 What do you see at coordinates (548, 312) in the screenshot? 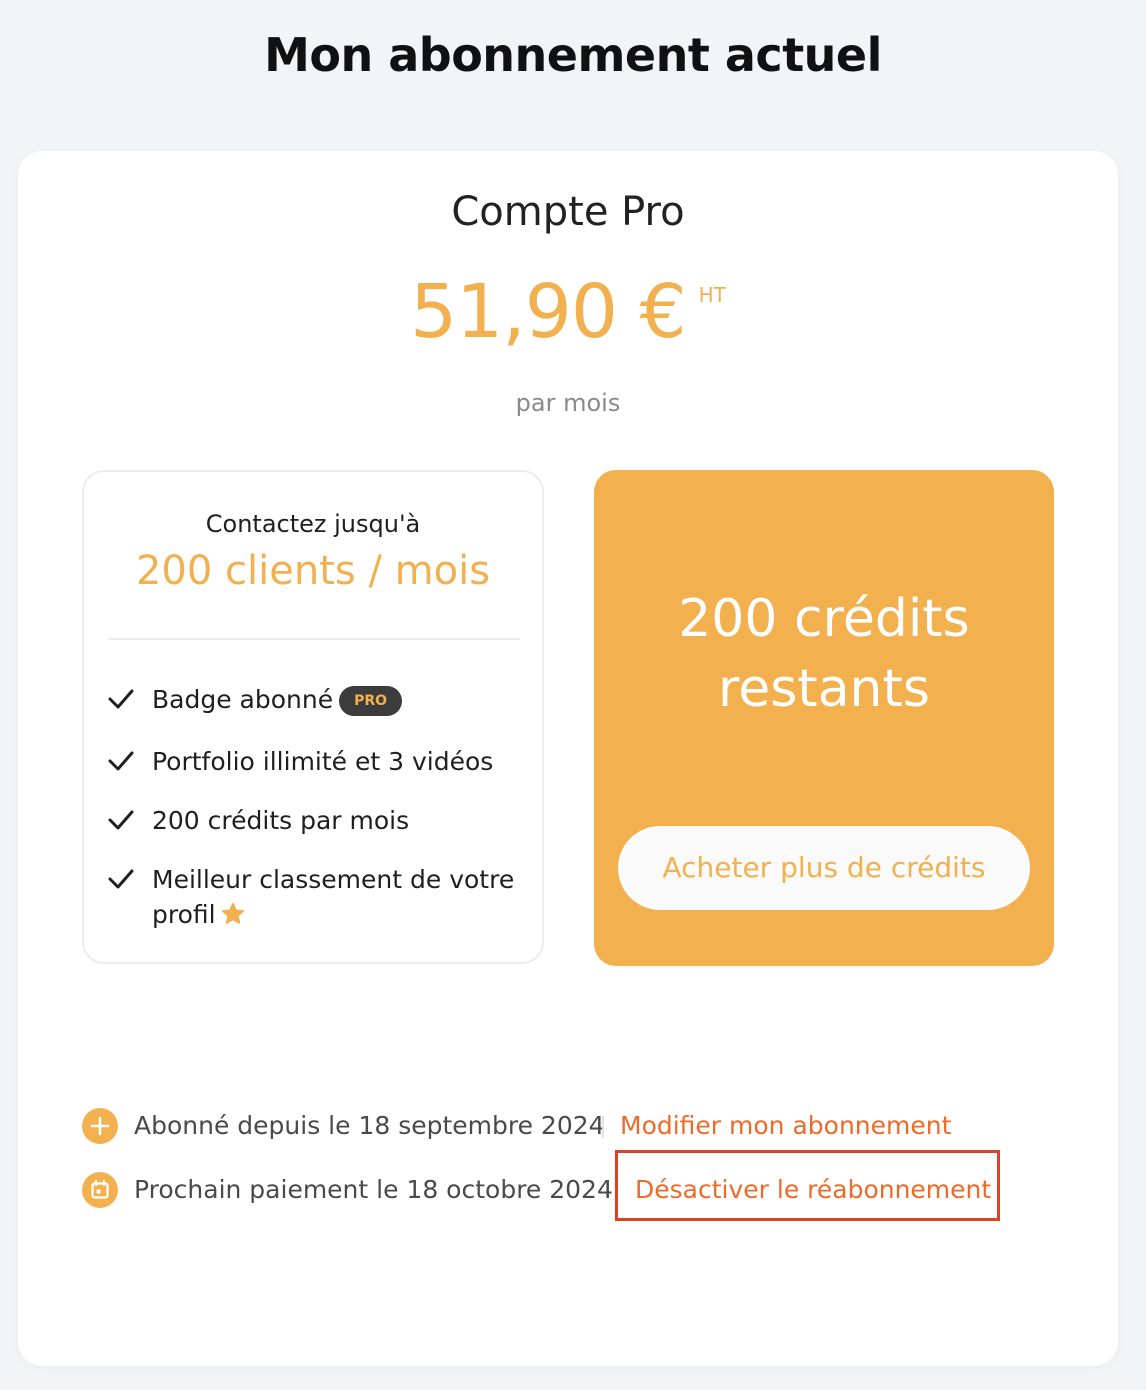
I see `plan-price: 51,90 €` at bounding box center [548, 312].